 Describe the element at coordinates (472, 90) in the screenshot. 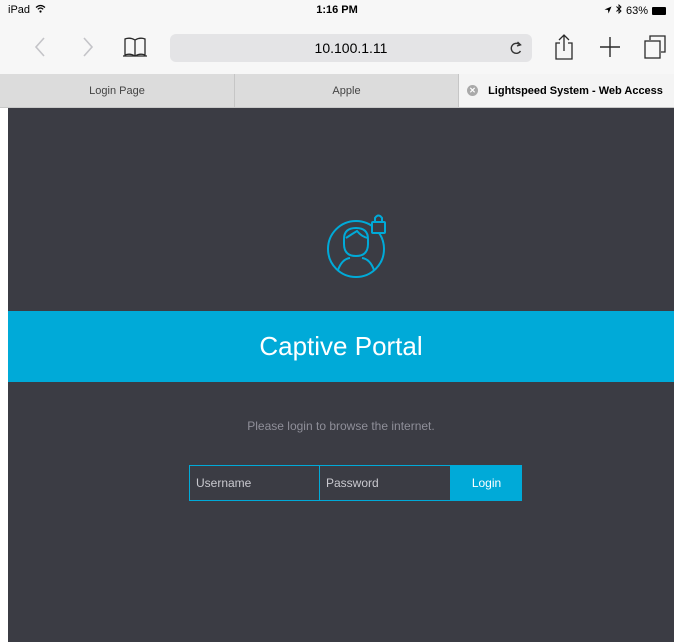

I see `close-tab-icon: ✕` at that location.